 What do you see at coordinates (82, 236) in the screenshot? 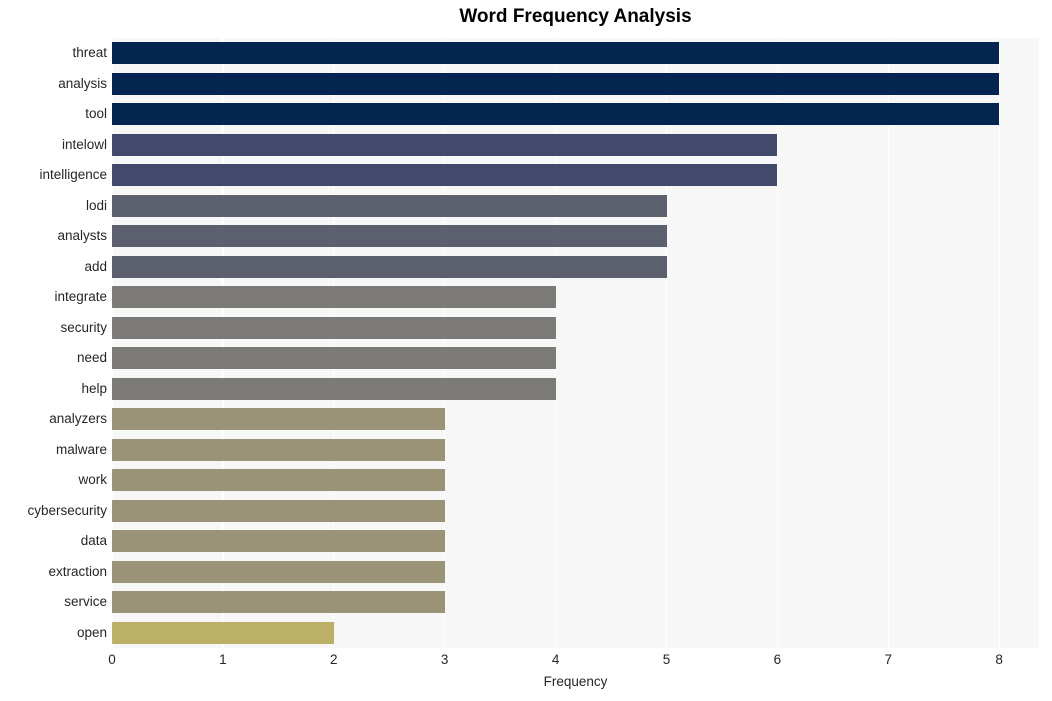
I see `y-tick-label-analysts: analysts` at bounding box center [82, 236].